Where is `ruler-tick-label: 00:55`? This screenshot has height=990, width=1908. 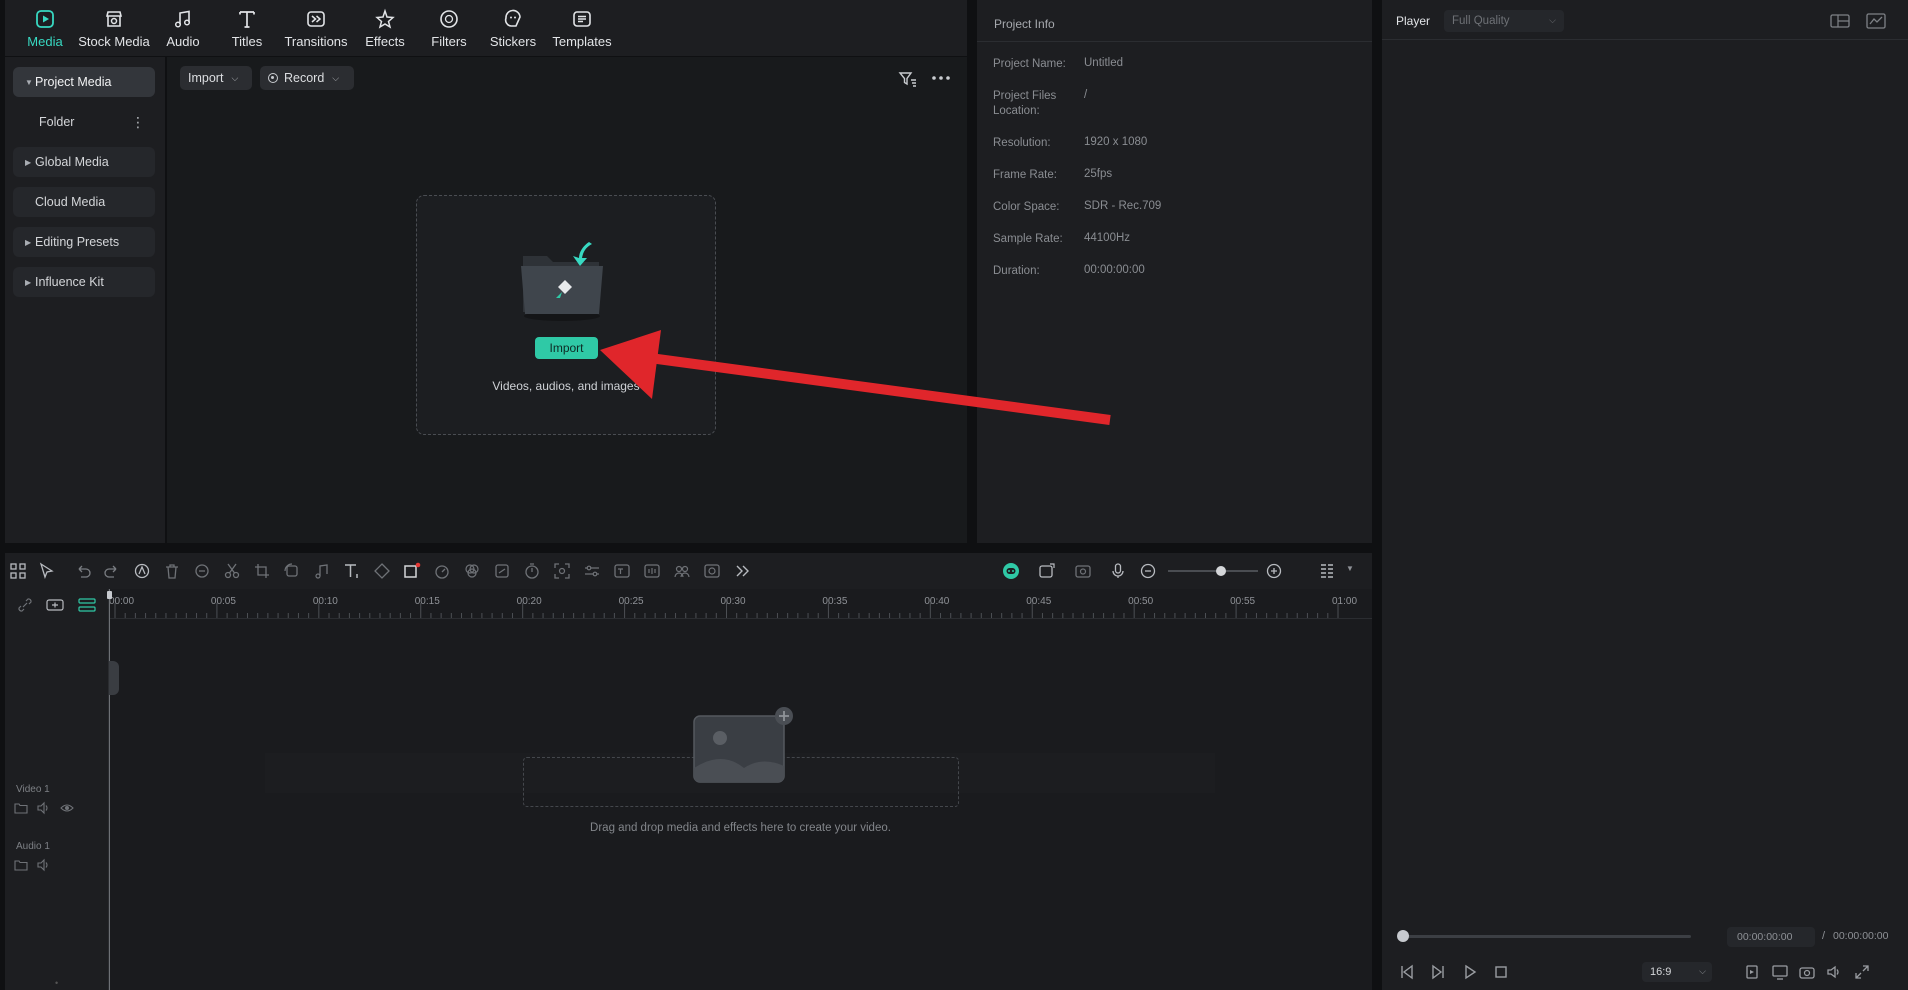 ruler-tick-label: 00:55 is located at coordinates (1243, 601).